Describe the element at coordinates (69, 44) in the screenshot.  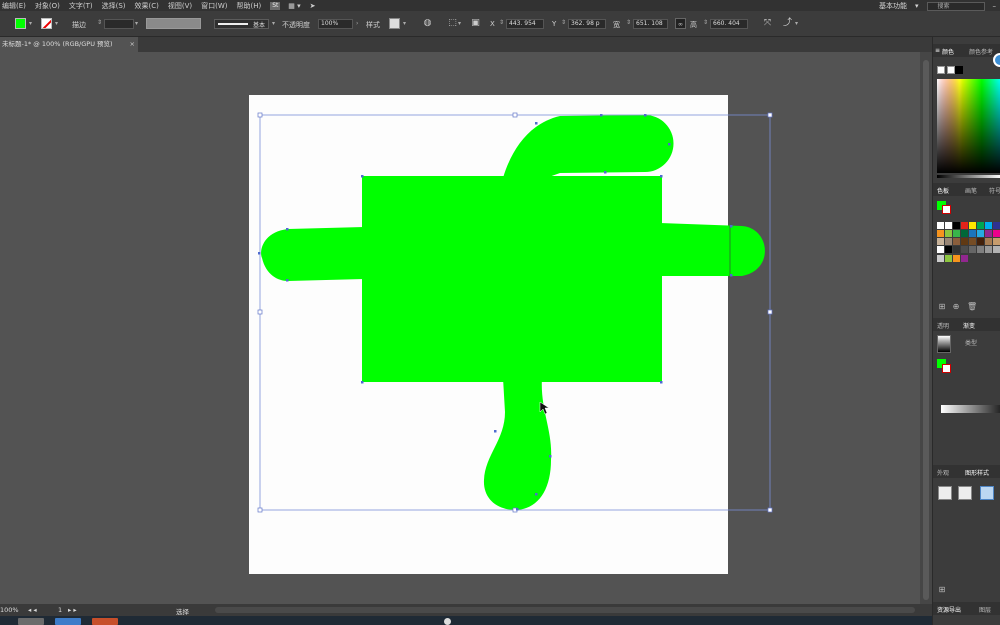
I see `document-tab: 未标题-1* @ 100% (RGB/GPU 预览) ×` at that location.